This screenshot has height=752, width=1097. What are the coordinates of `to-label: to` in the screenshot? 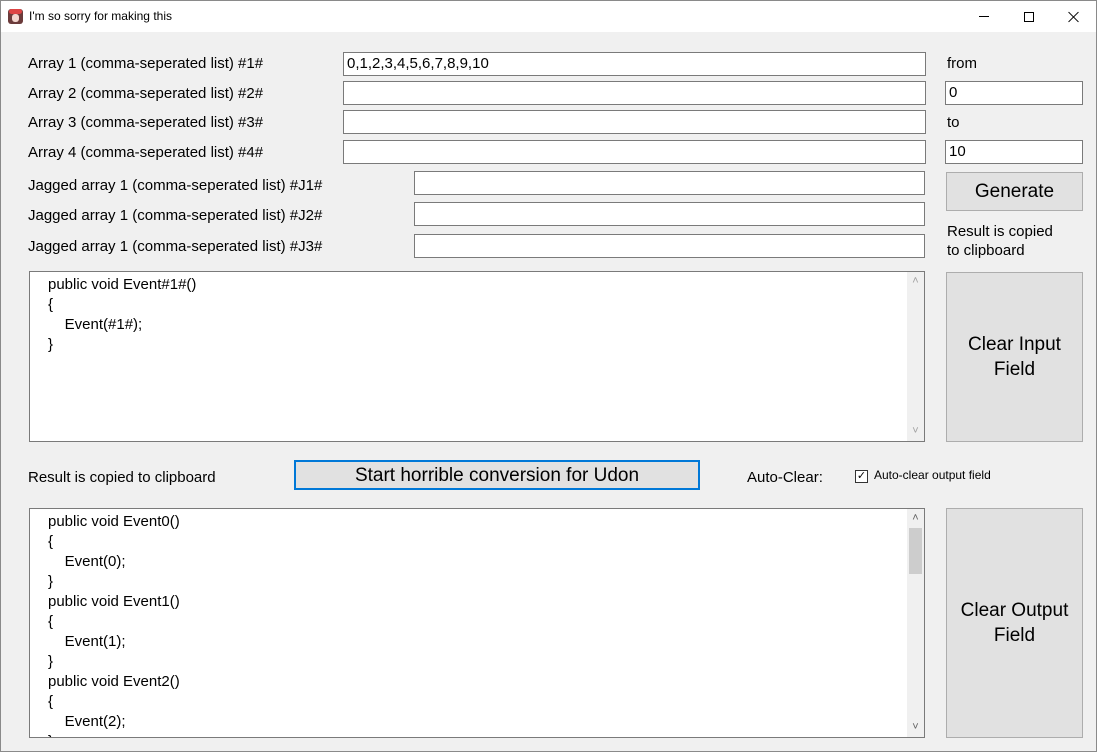 It's located at (953, 122).